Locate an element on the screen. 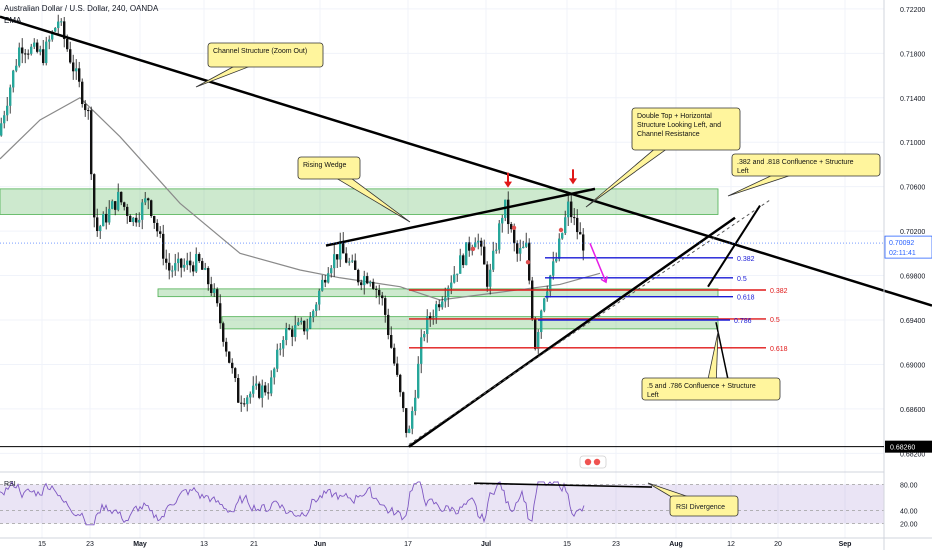 Image resolution: width=932 pixels, height=550 pixels. rsi-callout-text: RSI Divergence is located at coordinates (700, 507).